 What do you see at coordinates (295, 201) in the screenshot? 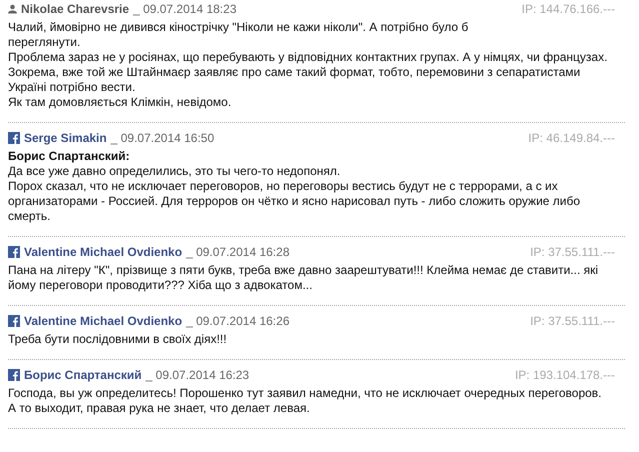
I see `comment-text: организаторами - Россией. Для терроров он чётко и ясно нарисовал путь - либо сложить оружие либо` at bounding box center [295, 201].